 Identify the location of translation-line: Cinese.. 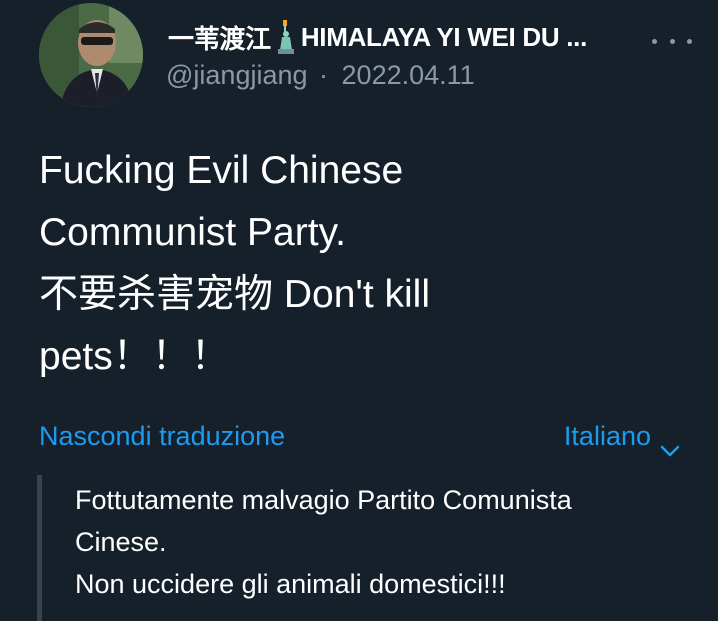
(121, 542).